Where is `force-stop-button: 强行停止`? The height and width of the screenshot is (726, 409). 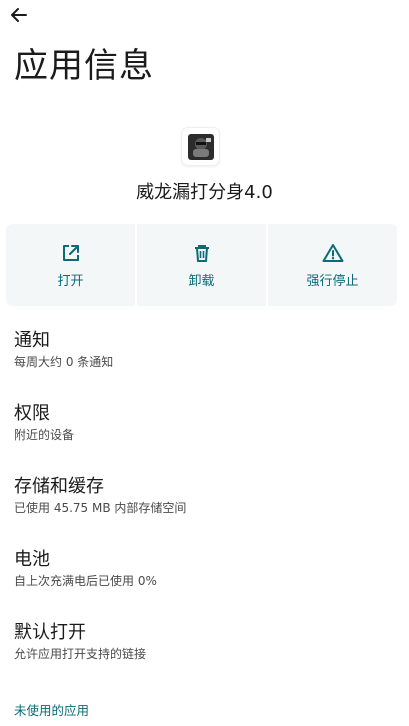
force-stop-button: 强行停止 is located at coordinates (332, 265).